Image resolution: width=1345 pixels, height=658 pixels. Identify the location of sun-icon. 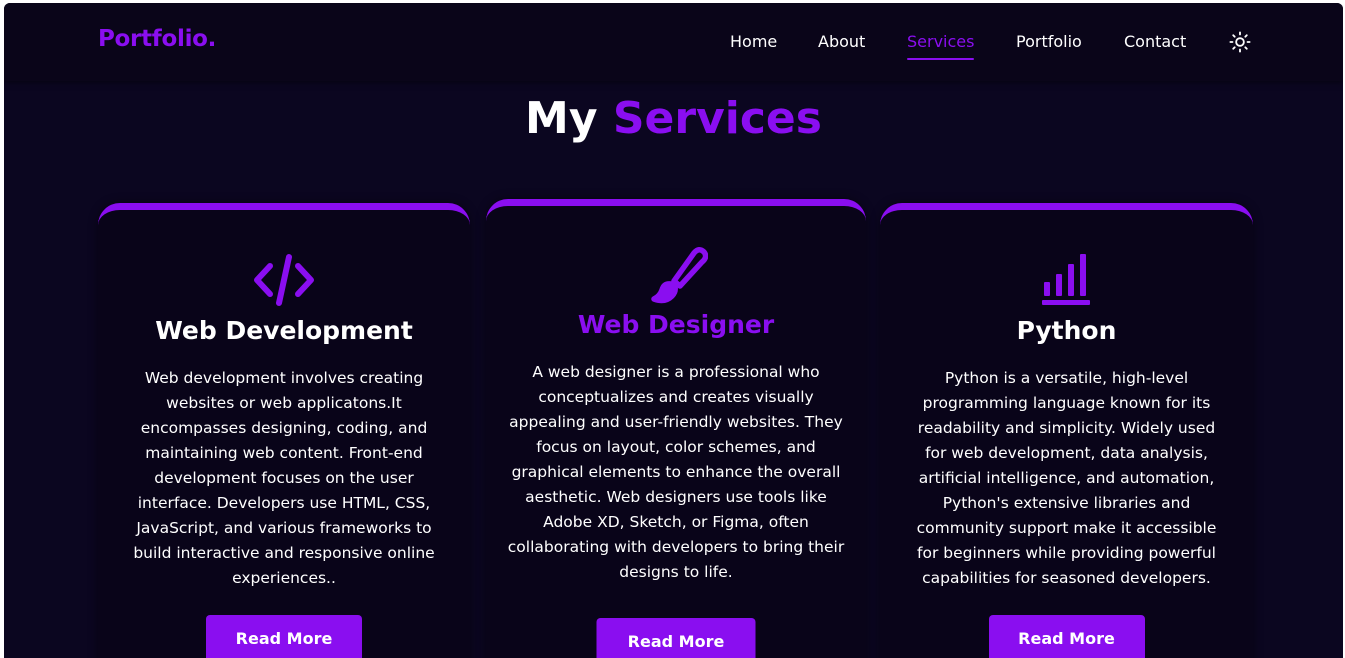
(1240, 42).